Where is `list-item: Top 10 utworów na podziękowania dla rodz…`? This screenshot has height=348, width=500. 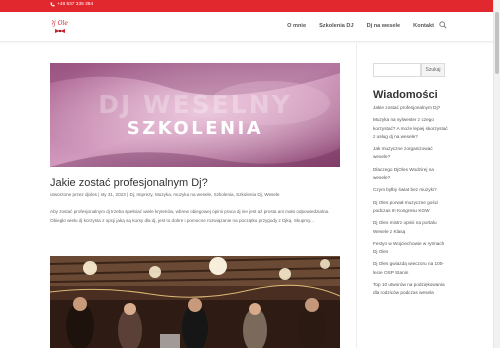
list-item: Top 10 utworów na podziękowania dla rodz… is located at coordinates (411, 289).